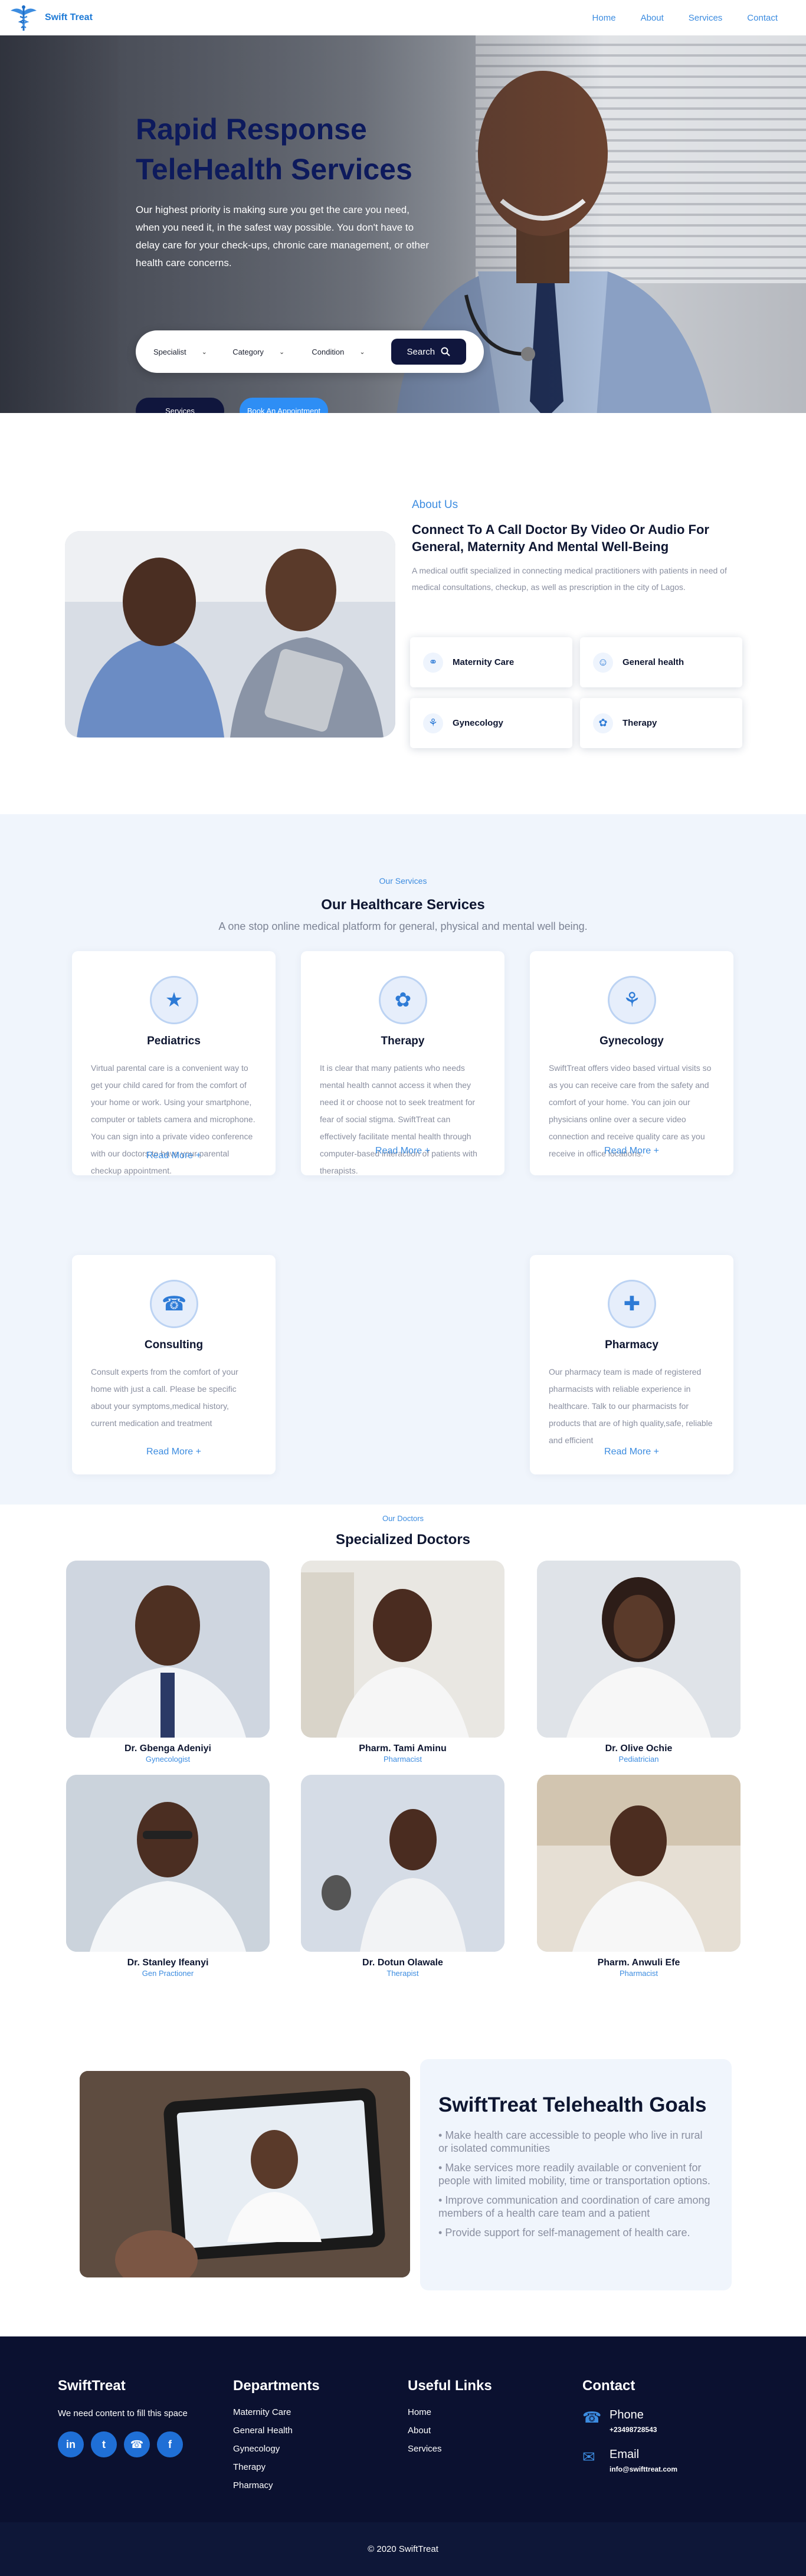 The width and height of the screenshot is (806, 2576). Describe the element at coordinates (123, 2444) in the screenshot. I see `social-links: in t ☎ f` at that location.